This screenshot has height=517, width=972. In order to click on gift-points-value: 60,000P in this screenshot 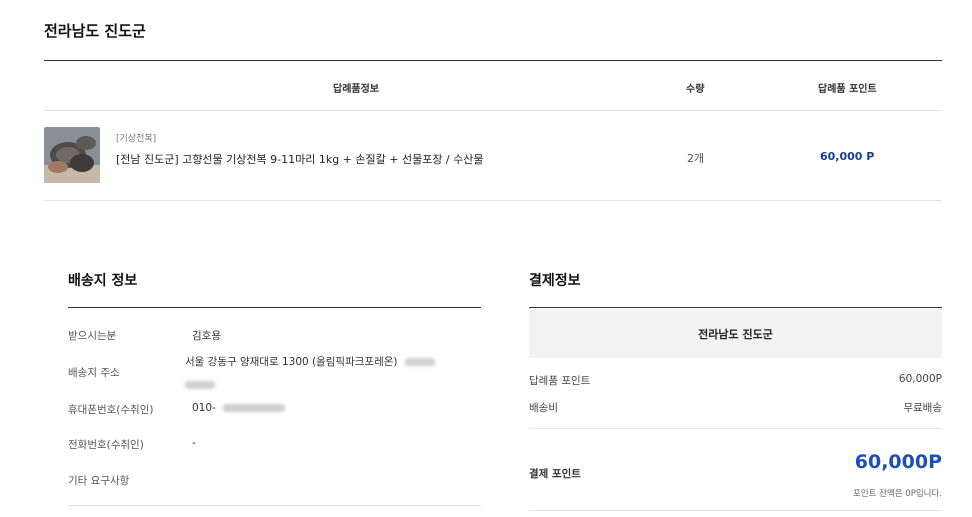, I will do `click(920, 379)`.